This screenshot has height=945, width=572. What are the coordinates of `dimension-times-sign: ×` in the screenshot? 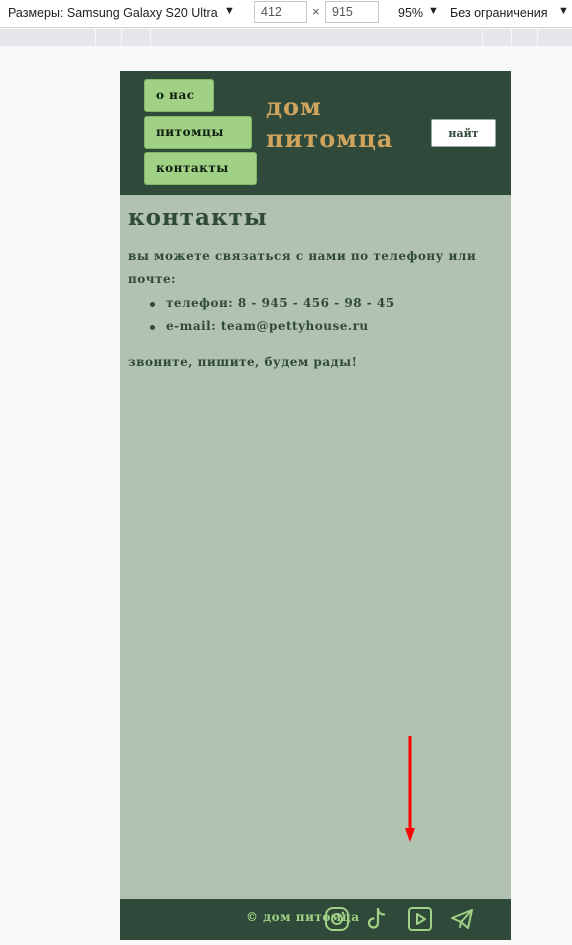 It's located at (316, 11).